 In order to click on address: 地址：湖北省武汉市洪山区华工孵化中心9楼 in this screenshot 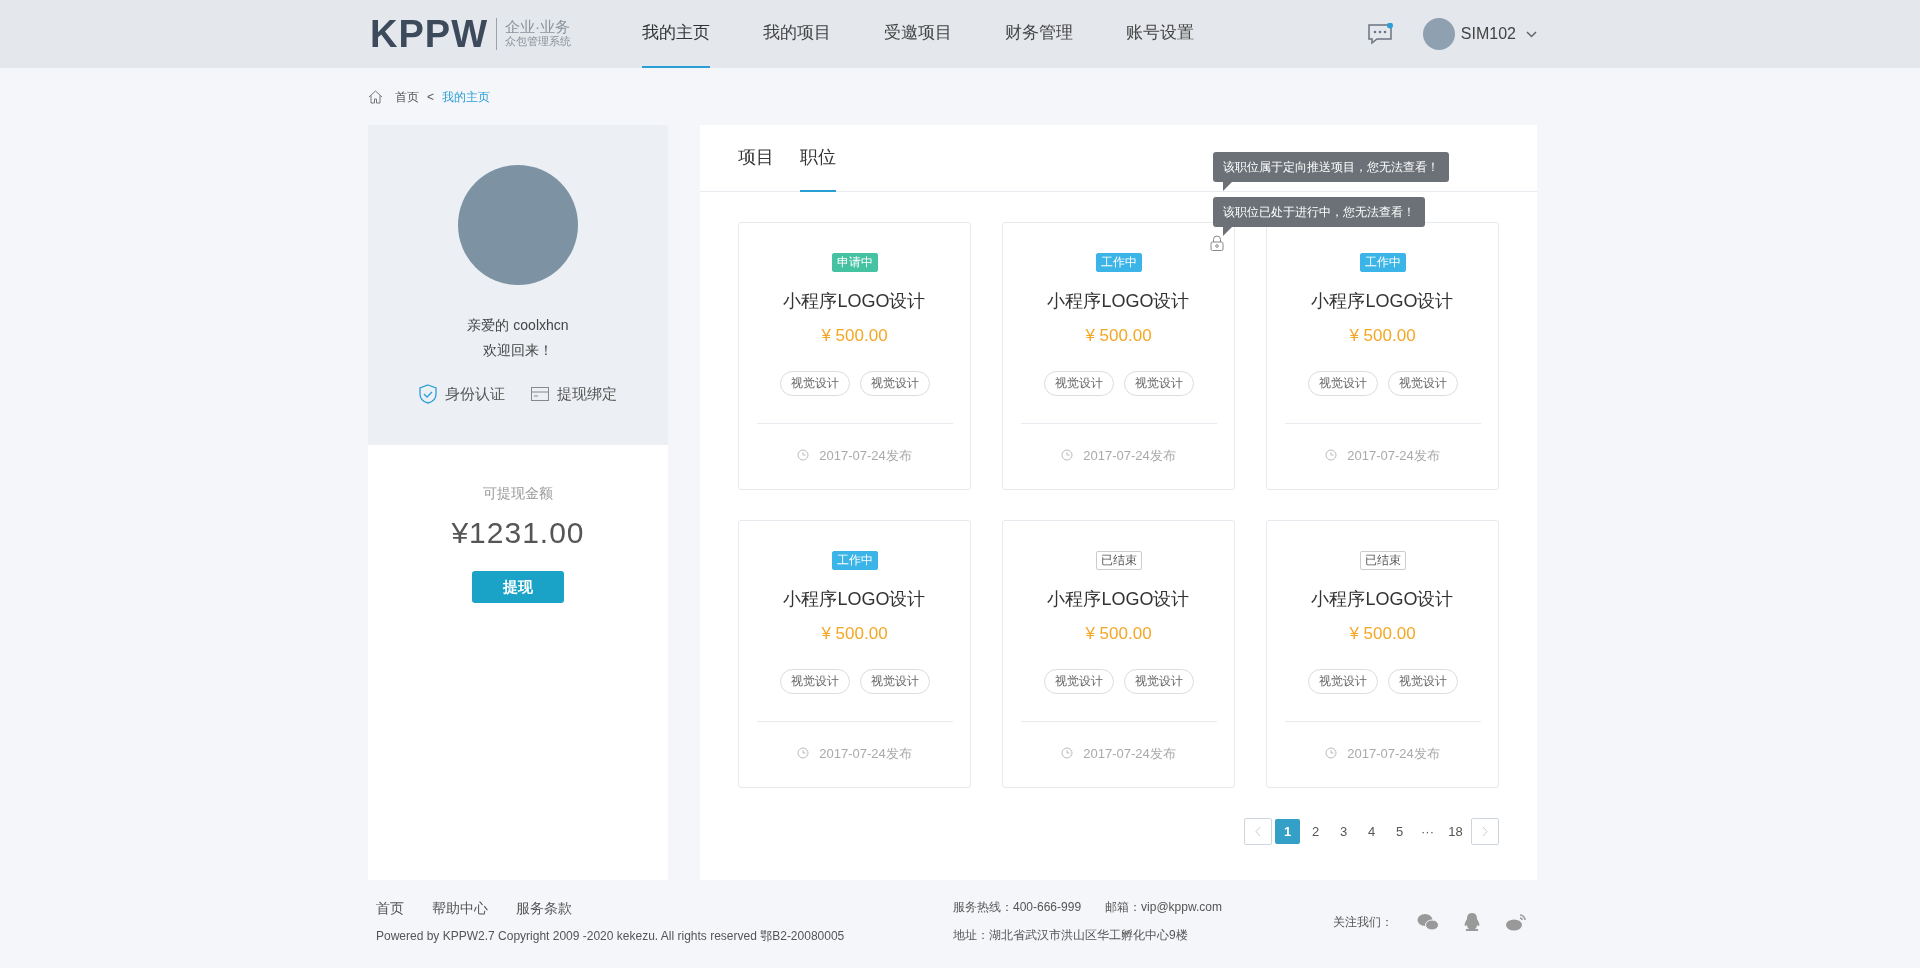, I will do `click(1071, 935)`.